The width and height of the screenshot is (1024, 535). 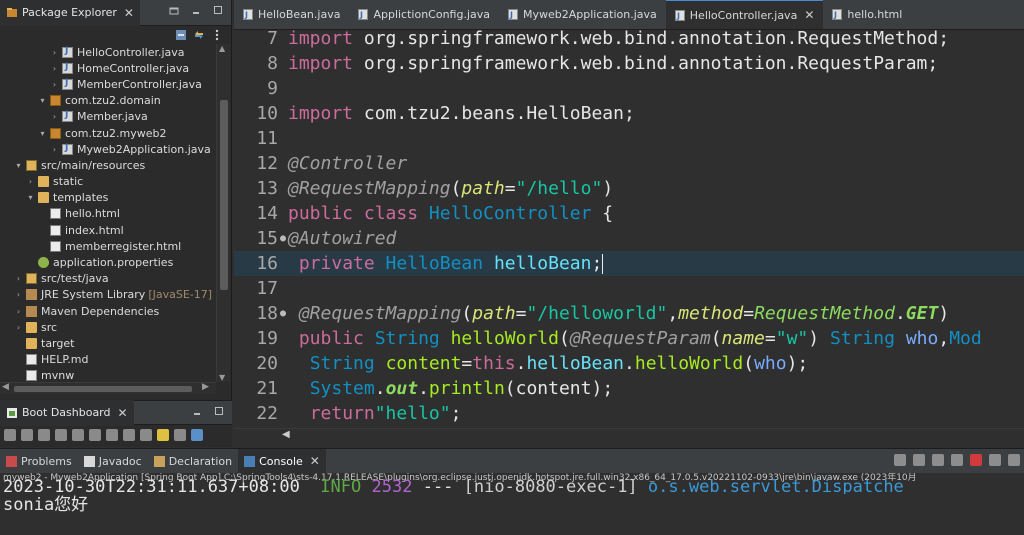 I want to click on tree-item: mvnw, so click(x=108, y=375).